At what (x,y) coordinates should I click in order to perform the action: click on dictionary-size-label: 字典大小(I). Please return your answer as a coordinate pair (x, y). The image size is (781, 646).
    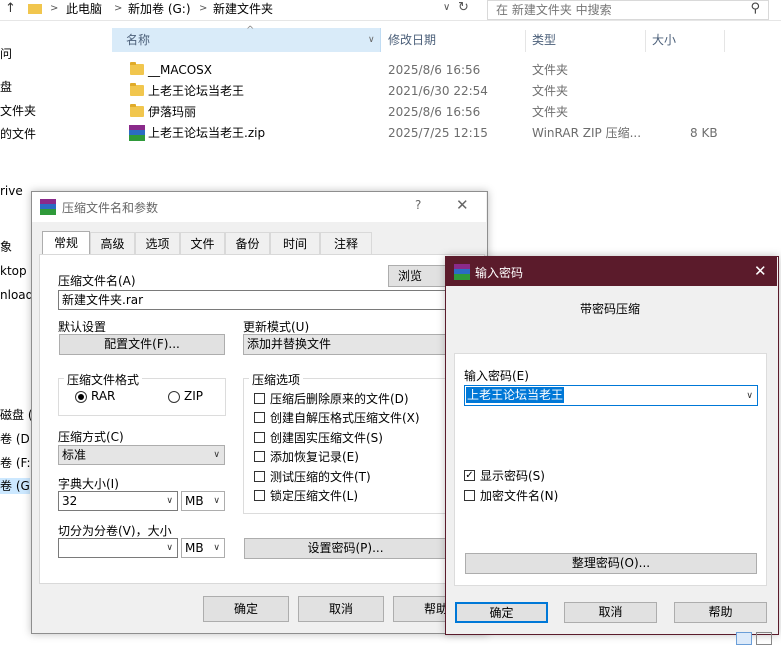
    Looking at the image, I should click on (88, 484).